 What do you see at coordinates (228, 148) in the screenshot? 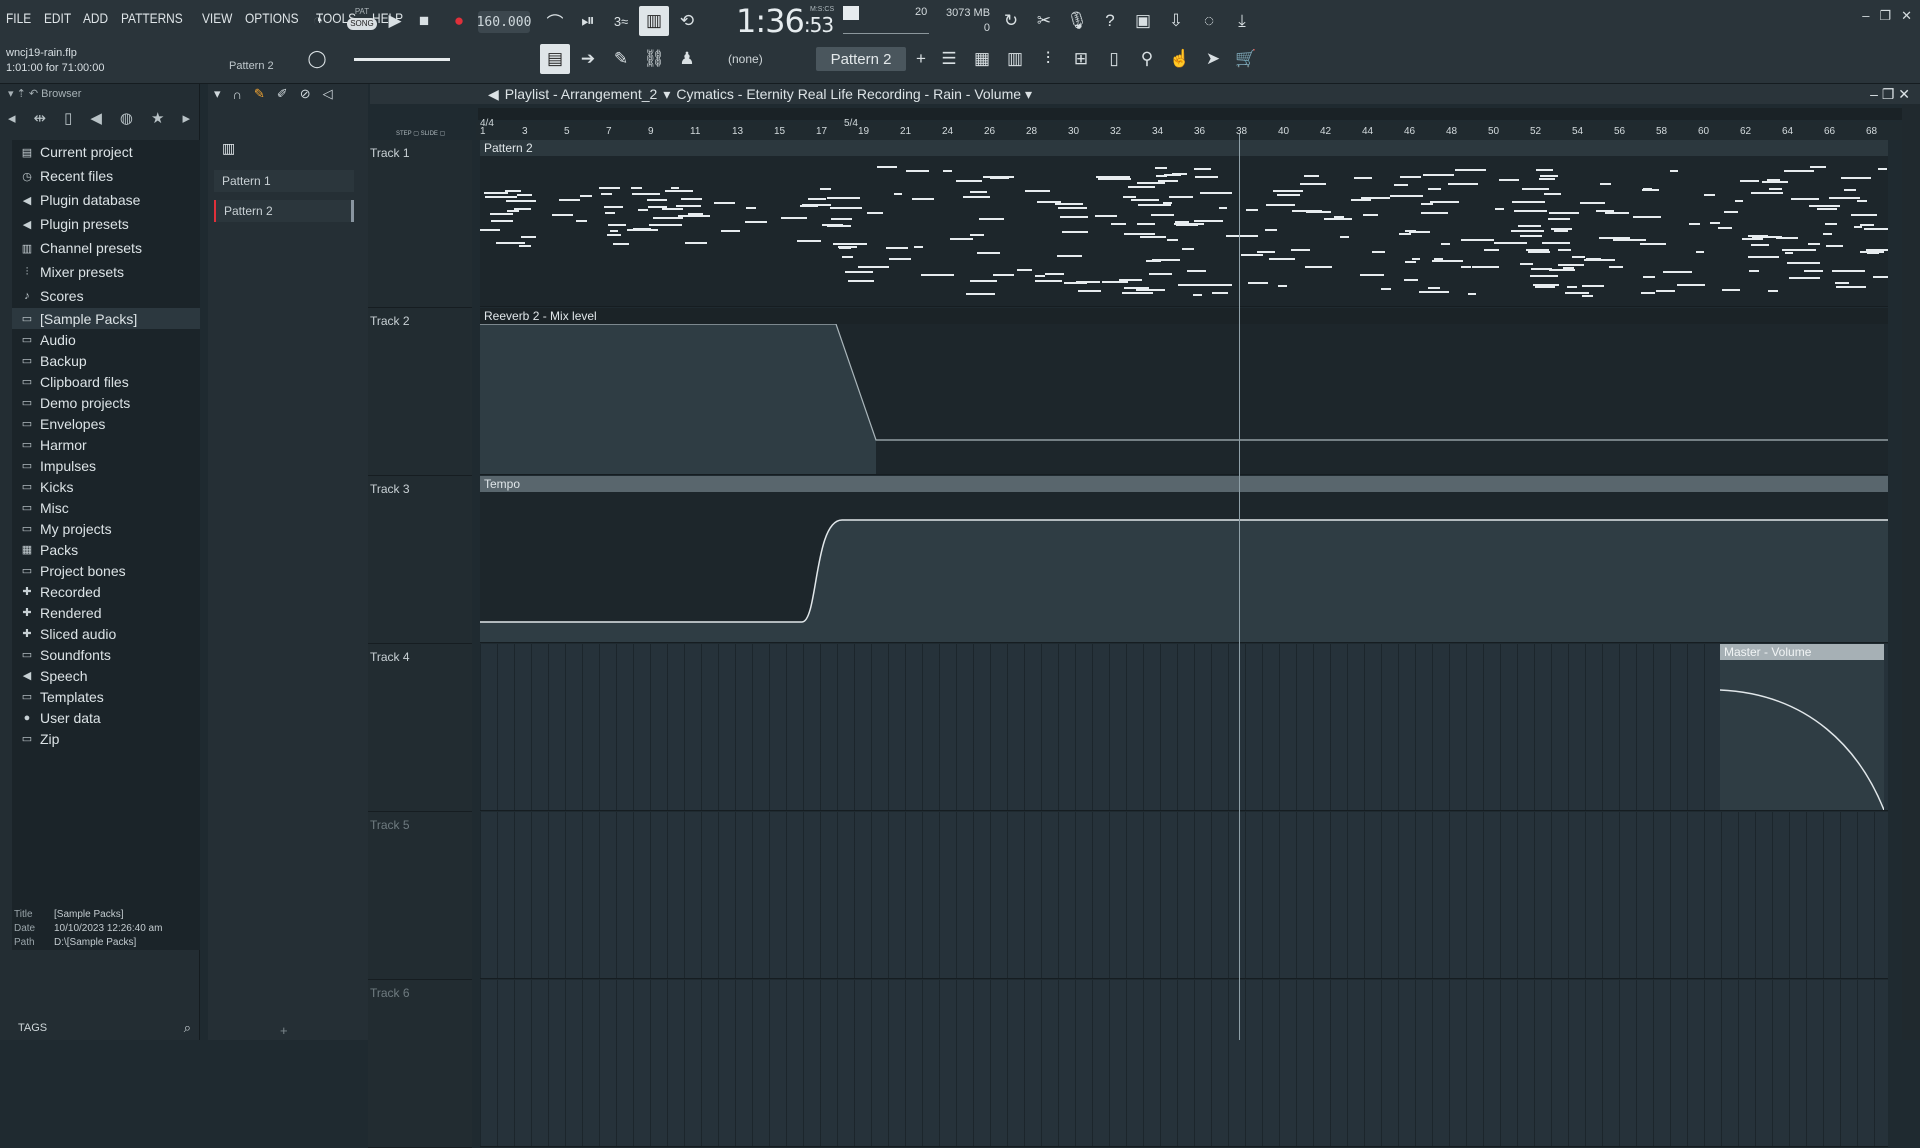
I see `pattern-list-mode-icon: ▥` at bounding box center [228, 148].